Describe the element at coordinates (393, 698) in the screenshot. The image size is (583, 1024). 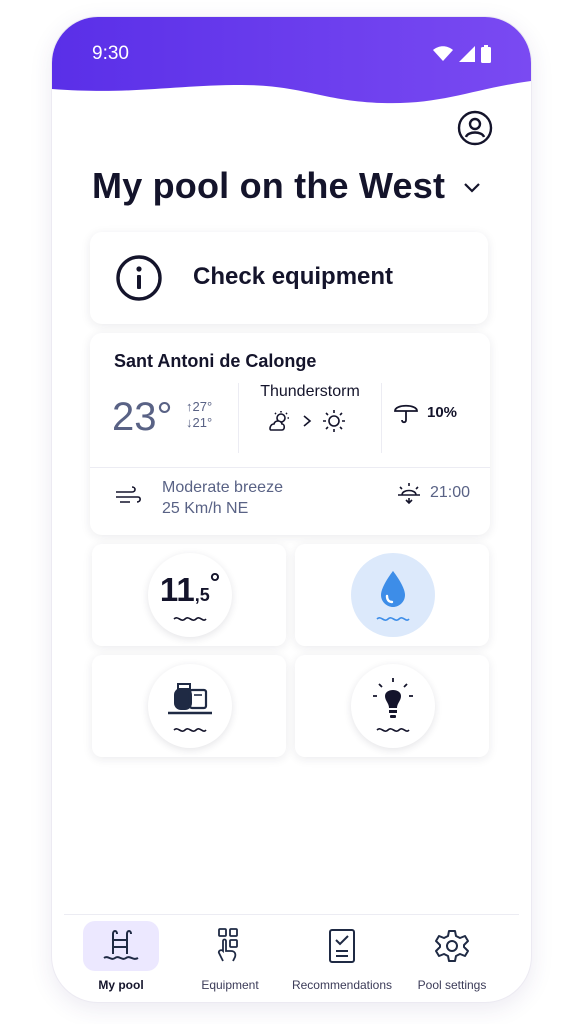
I see `light-bulb-icon` at that location.